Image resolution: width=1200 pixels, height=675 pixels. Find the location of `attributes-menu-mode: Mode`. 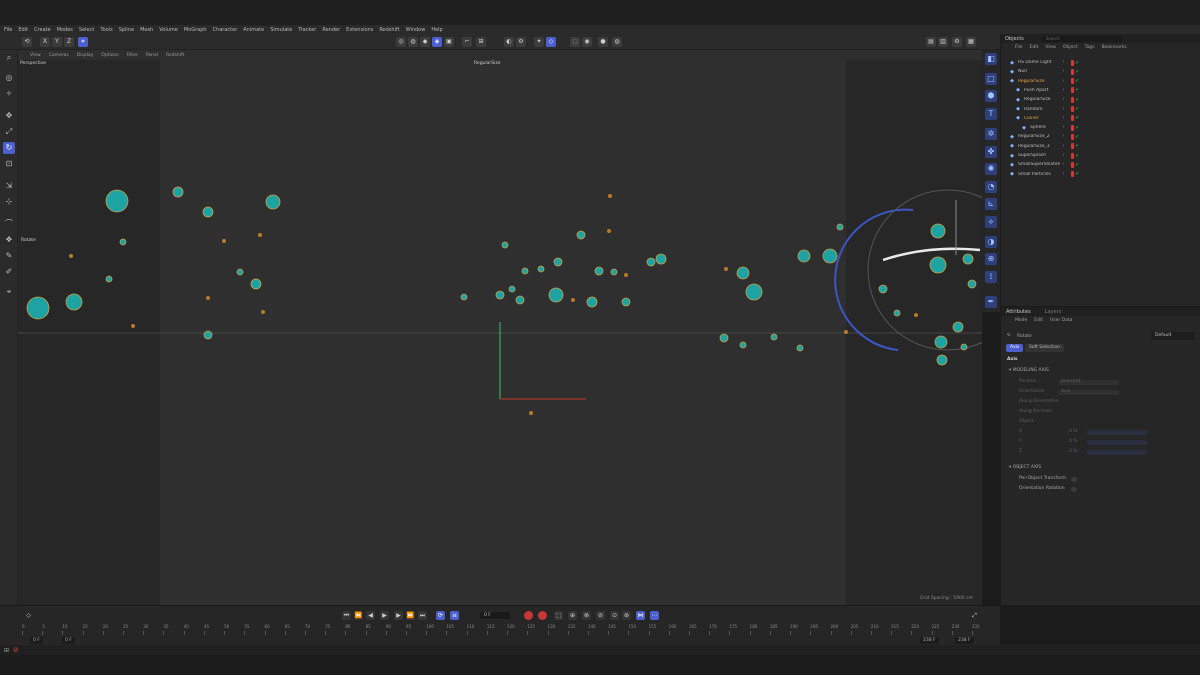

attributes-menu-mode: Mode is located at coordinates (1021, 320).